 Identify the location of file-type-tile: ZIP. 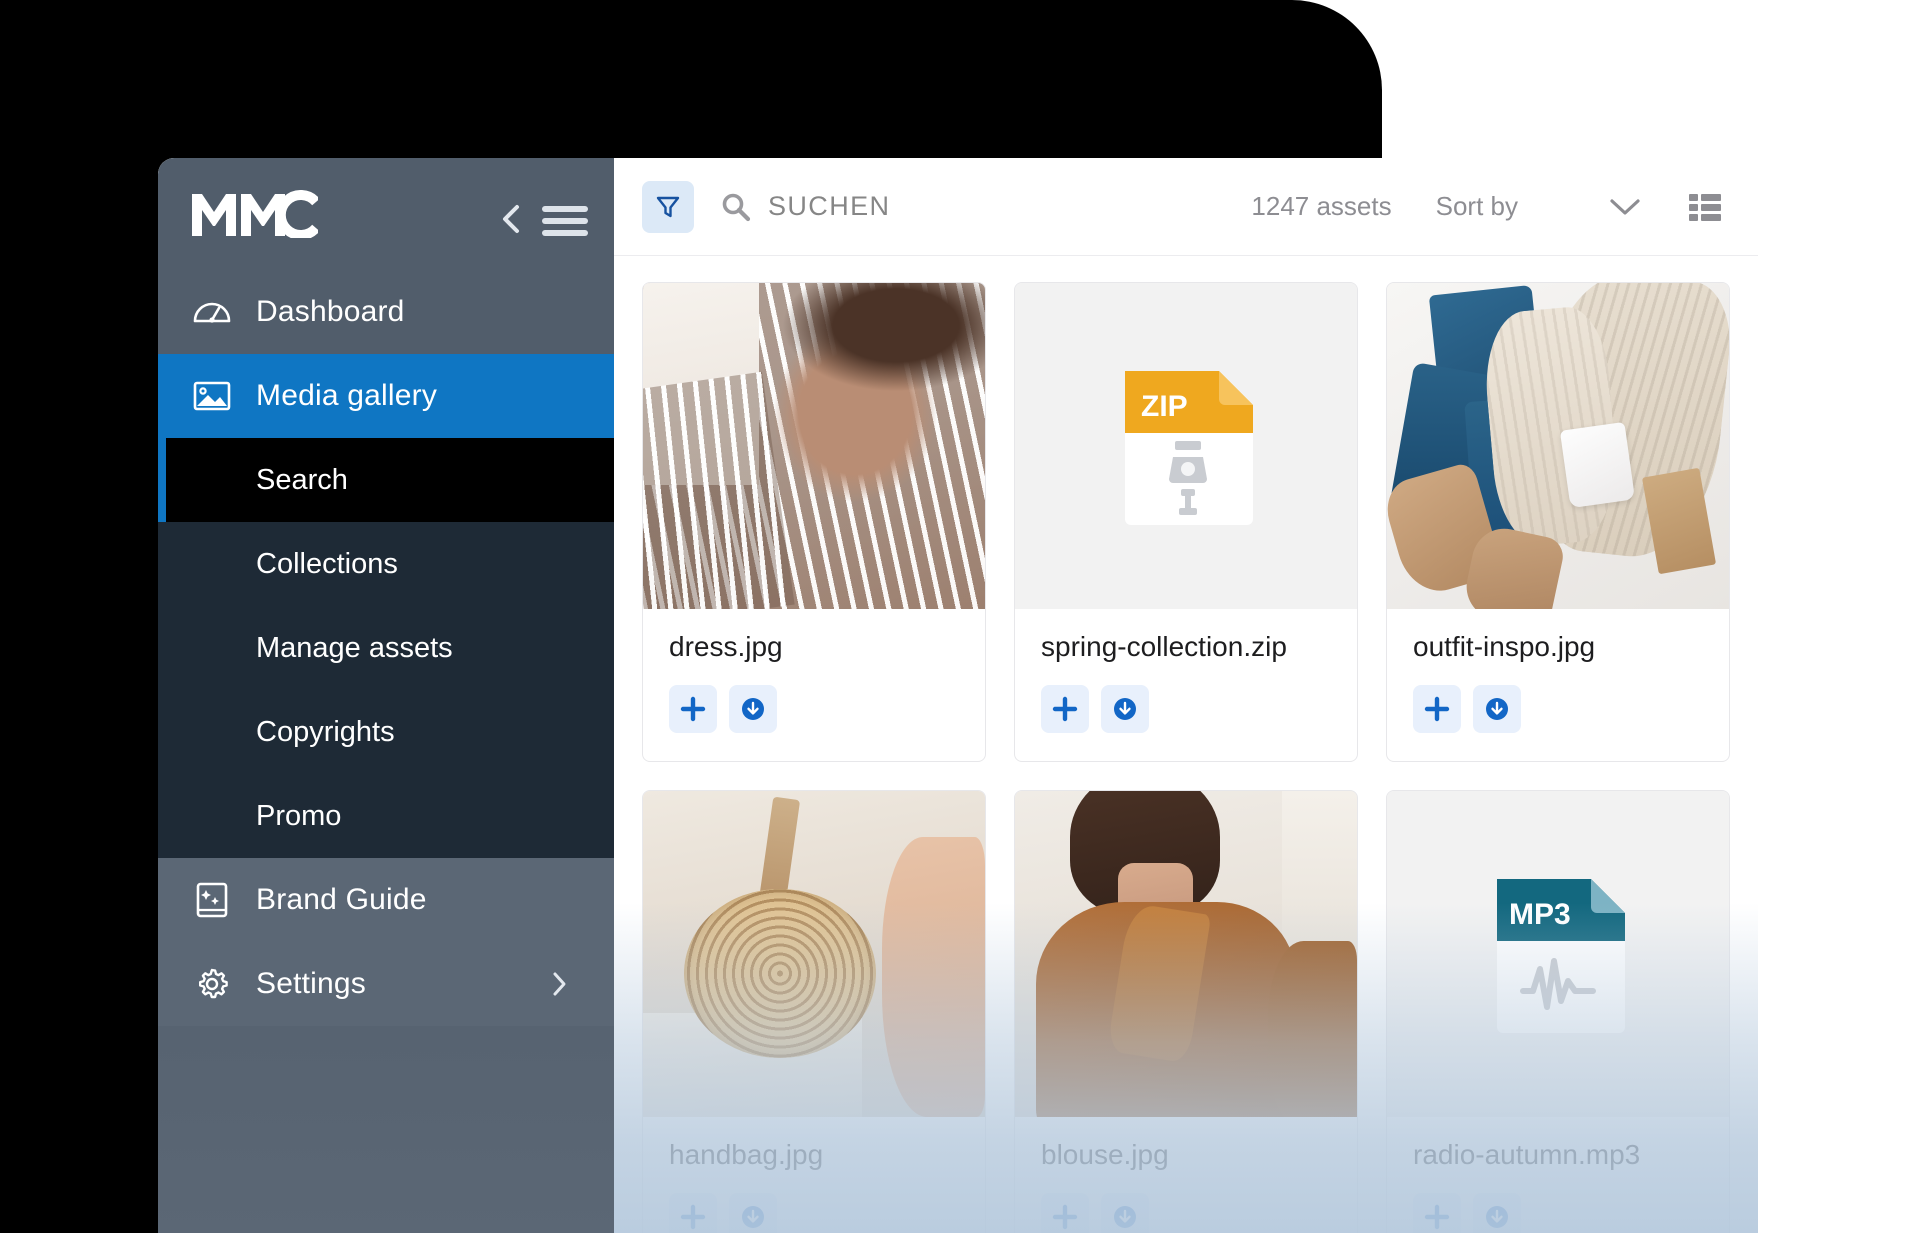
(1186, 446).